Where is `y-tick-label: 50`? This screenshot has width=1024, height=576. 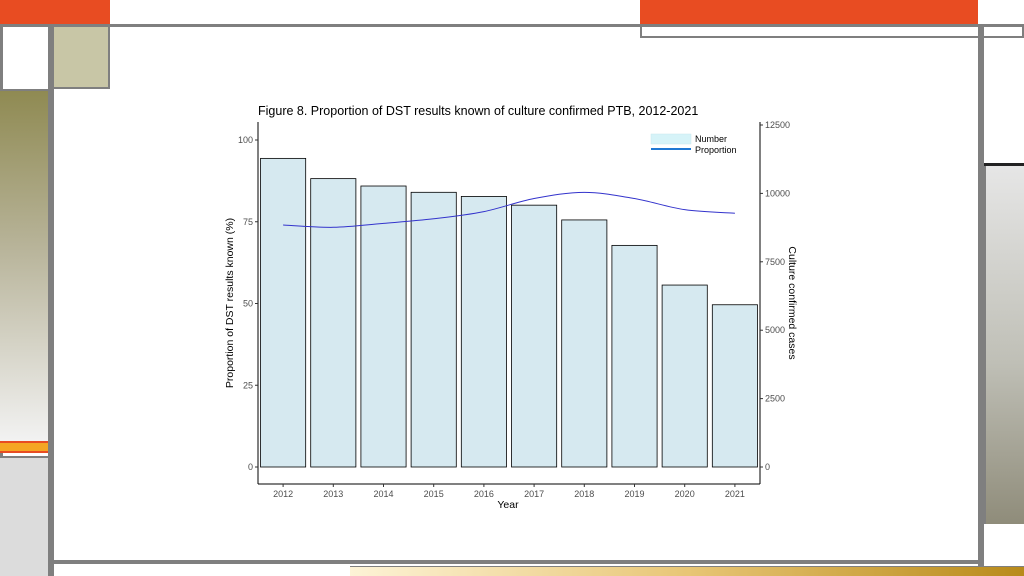
y-tick-label: 50 is located at coordinates (248, 304).